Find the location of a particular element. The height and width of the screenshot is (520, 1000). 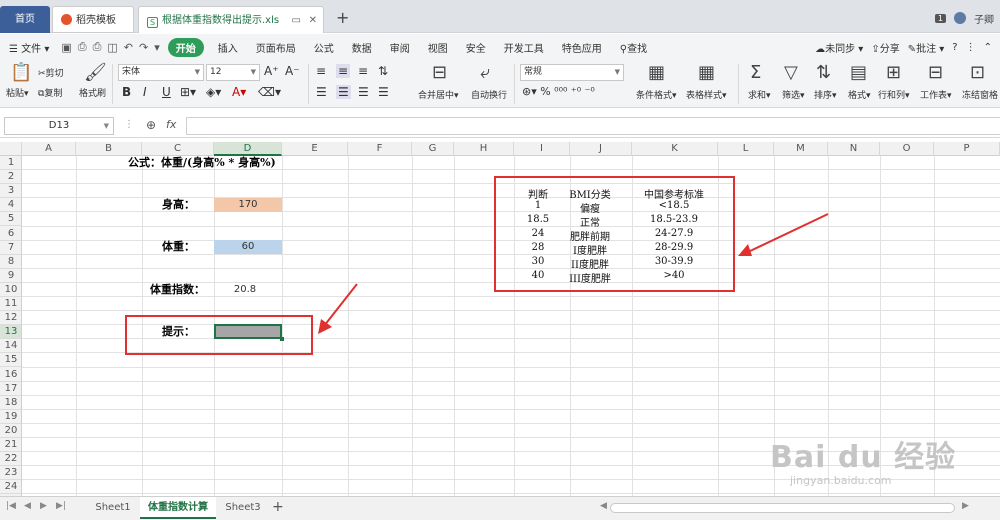

drag-handle-icon: ⋮ is located at coordinates (129, 124).